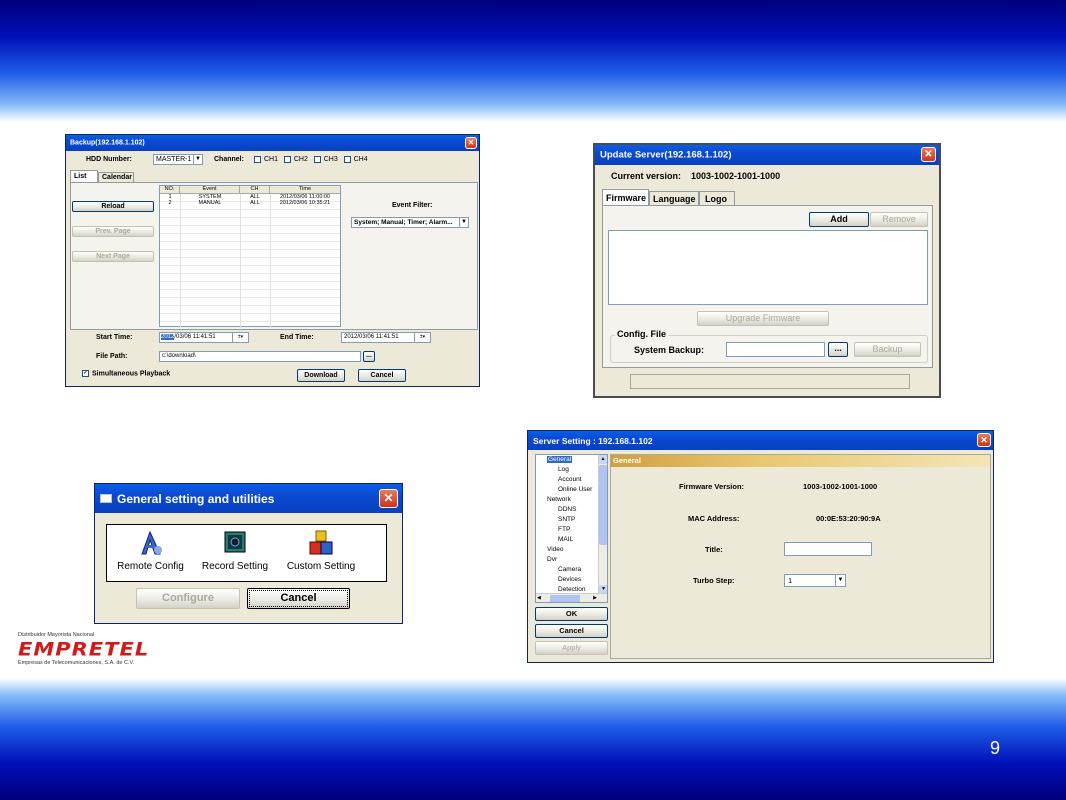  What do you see at coordinates (625, 197) in the screenshot?
I see `tab-firmware: Firmware` at bounding box center [625, 197].